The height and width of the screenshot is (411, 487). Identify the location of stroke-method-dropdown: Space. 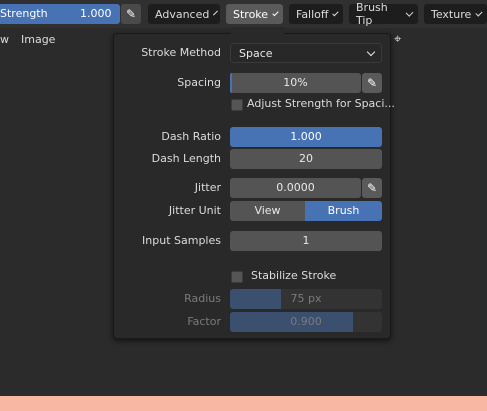
(306, 53).